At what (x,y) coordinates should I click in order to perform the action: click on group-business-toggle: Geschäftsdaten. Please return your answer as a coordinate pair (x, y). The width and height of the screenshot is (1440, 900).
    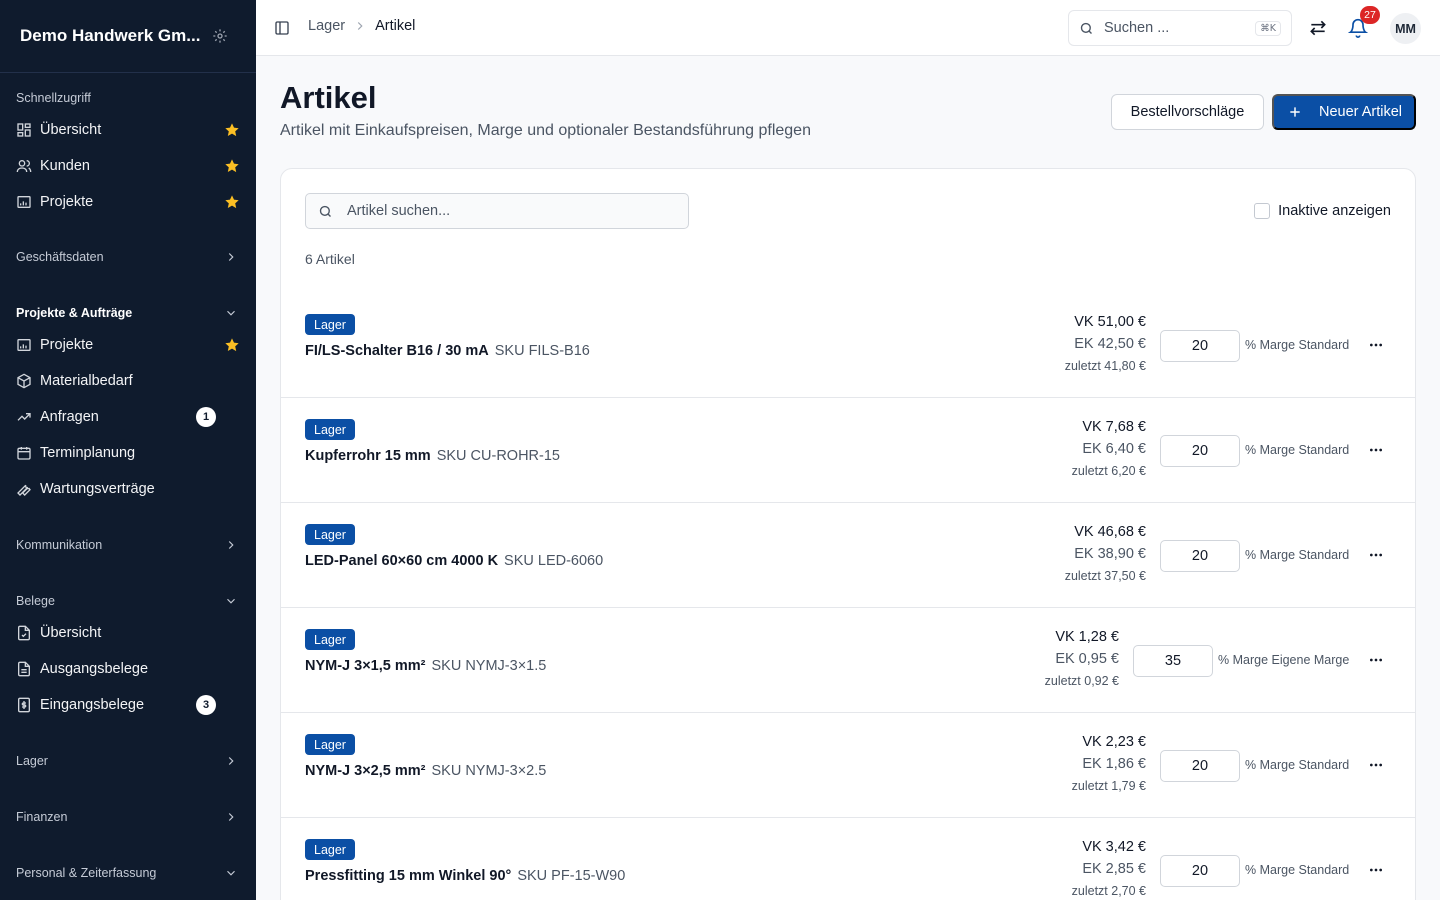
    Looking at the image, I should click on (128, 257).